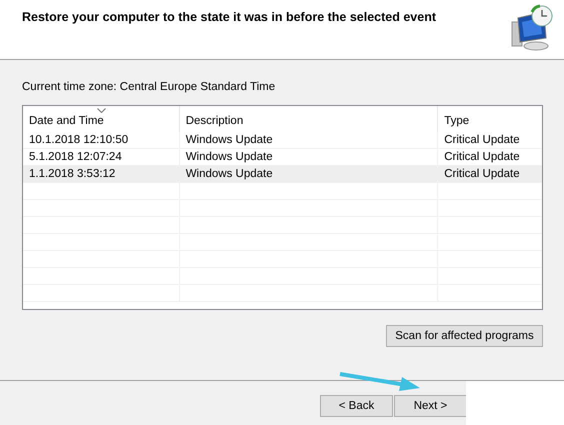  What do you see at coordinates (101, 119) in the screenshot?
I see `column-header: Date and Time` at bounding box center [101, 119].